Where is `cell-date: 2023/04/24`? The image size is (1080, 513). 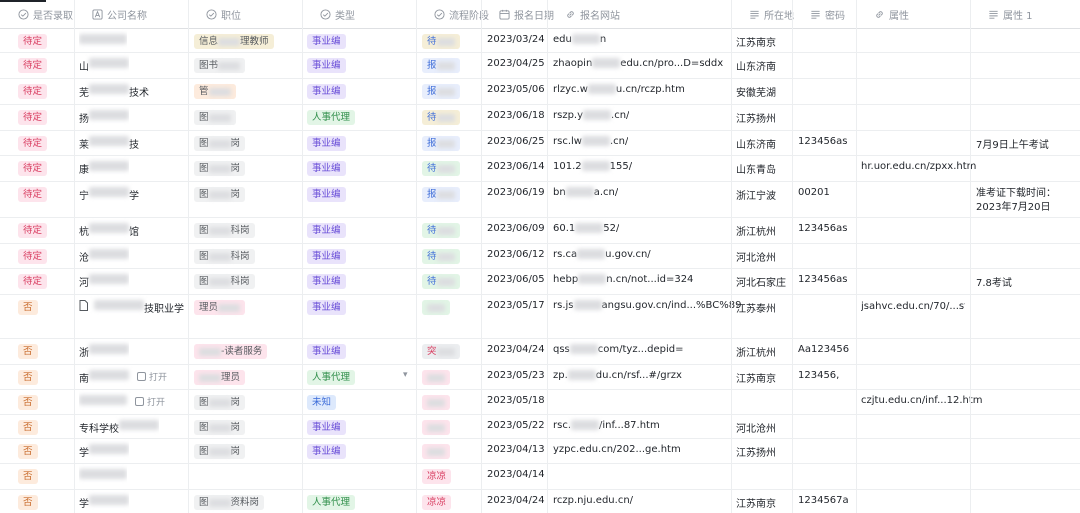
cell-date: 2023/04/24 is located at coordinates (516, 351).